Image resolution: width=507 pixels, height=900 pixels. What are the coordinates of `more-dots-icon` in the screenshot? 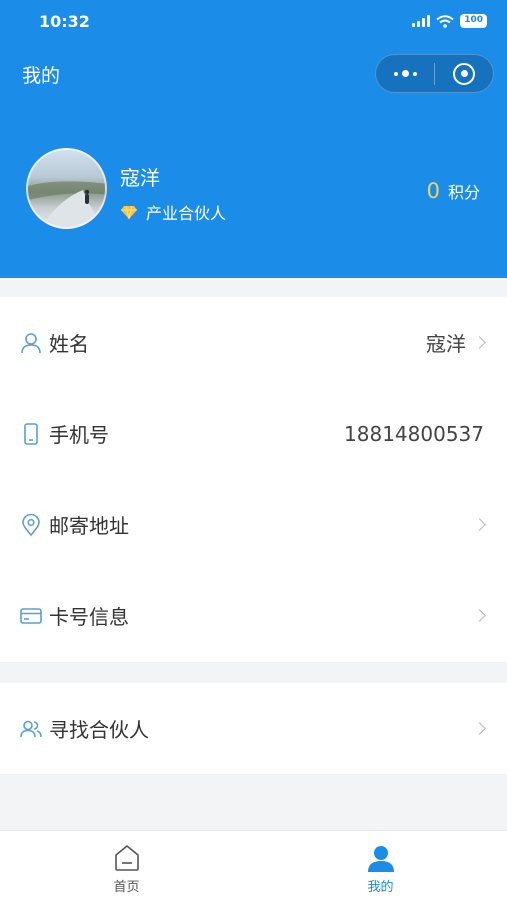 It's located at (405, 73).